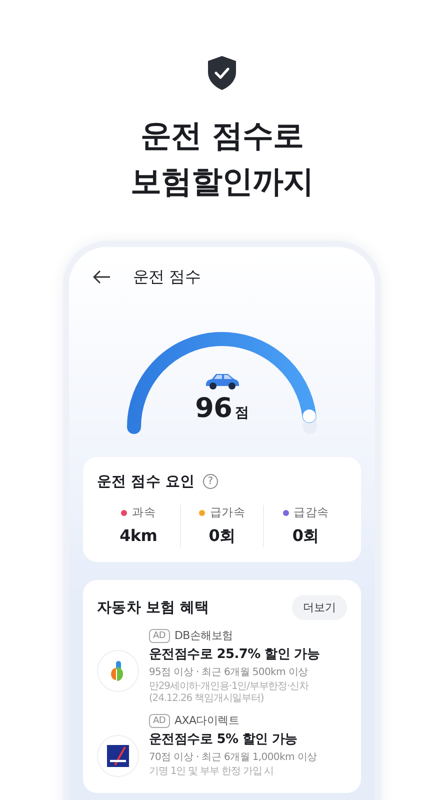  I want to click on car-icon, so click(222, 381).